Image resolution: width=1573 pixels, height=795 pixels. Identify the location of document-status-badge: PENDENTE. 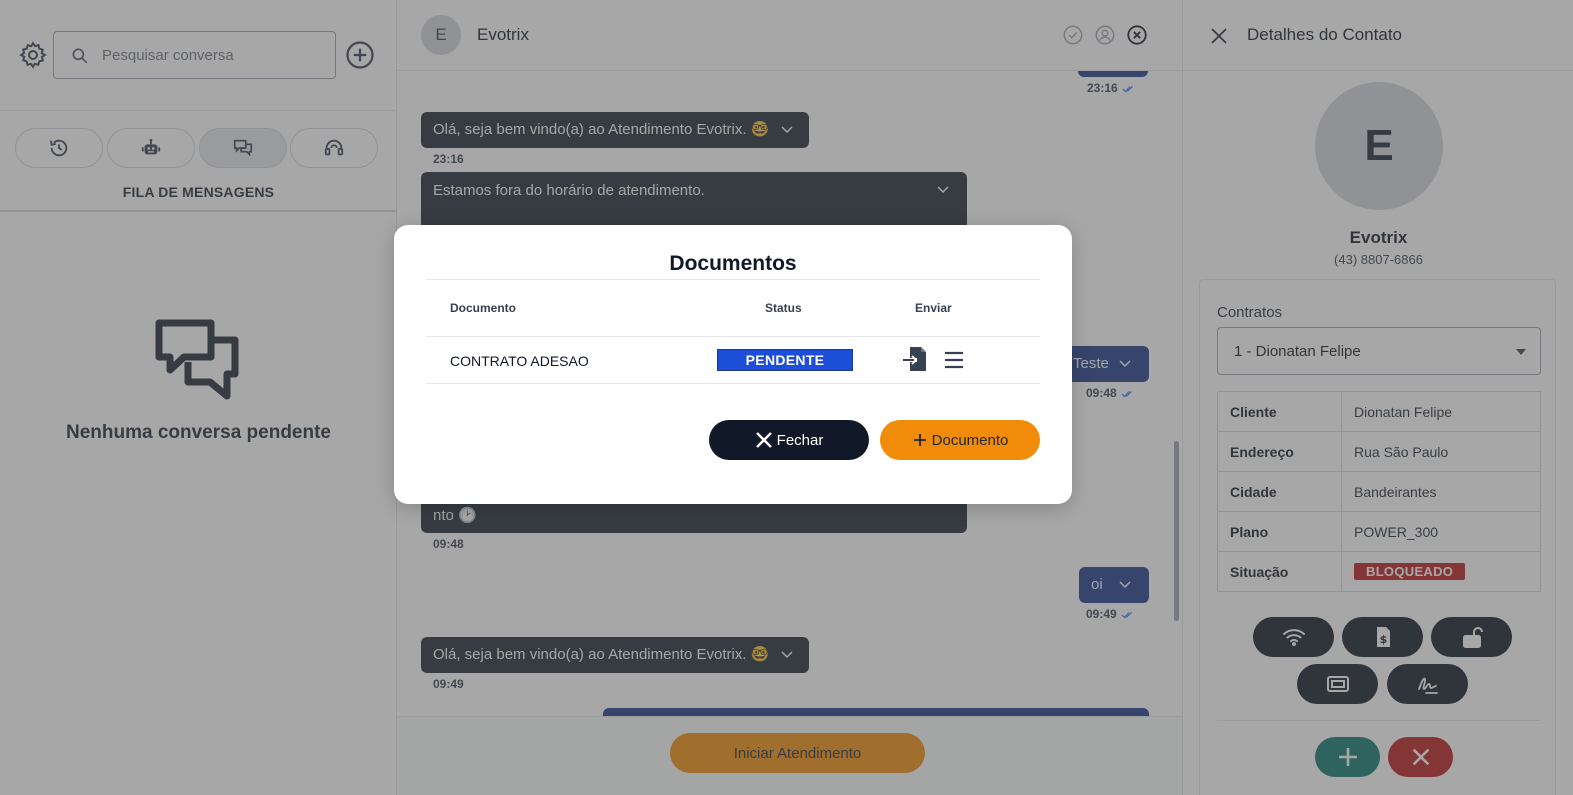
(785, 360).